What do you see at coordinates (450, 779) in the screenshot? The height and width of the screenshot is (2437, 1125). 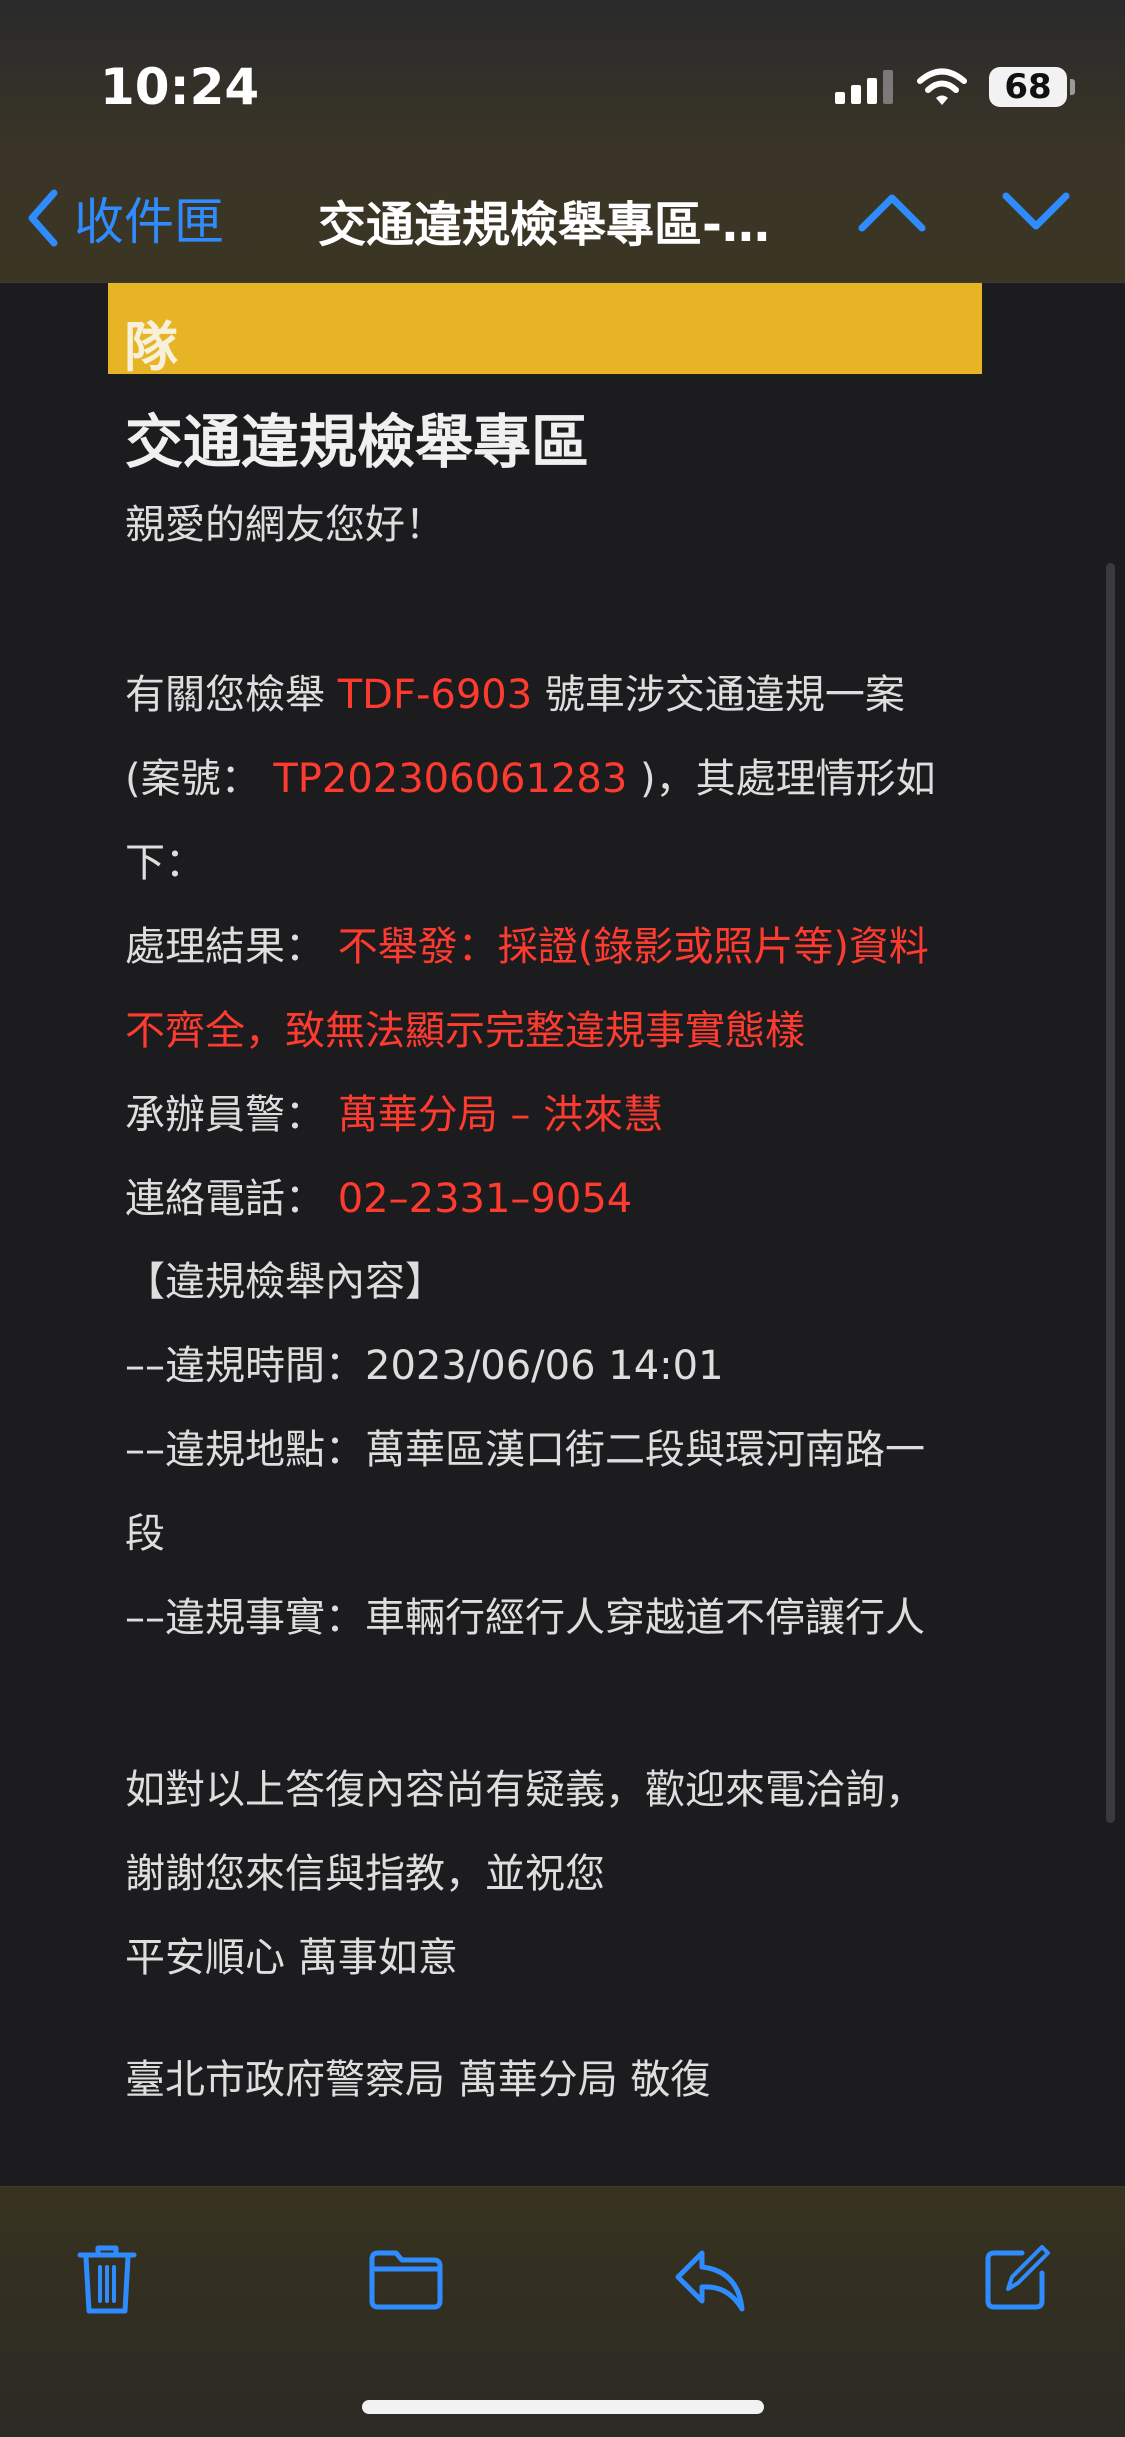 I see `case-number: TP202306061283` at bounding box center [450, 779].